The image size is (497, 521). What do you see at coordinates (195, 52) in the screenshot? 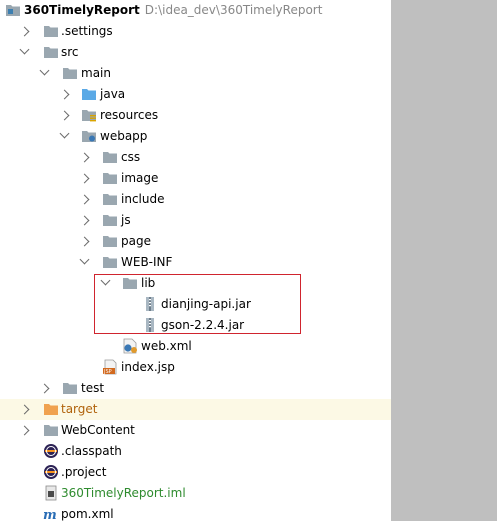
I see `tree-row-src: src` at bounding box center [195, 52].